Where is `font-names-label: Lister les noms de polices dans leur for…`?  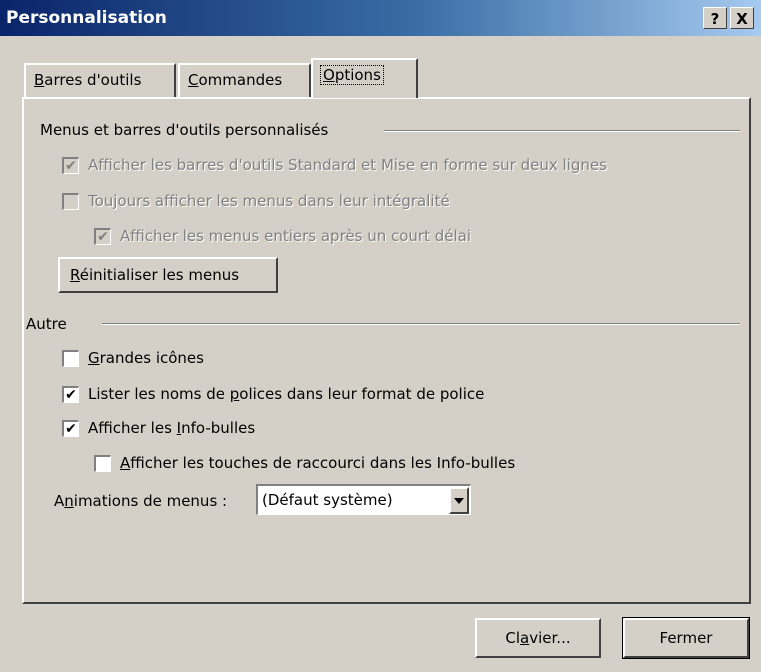
font-names-label: Lister les noms de polices dans leur for… is located at coordinates (286, 394).